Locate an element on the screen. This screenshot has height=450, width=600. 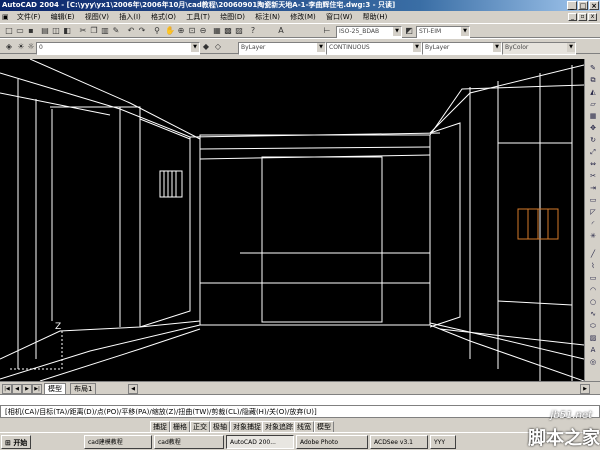
region-icon: ◎ is located at coordinates (593, 362).